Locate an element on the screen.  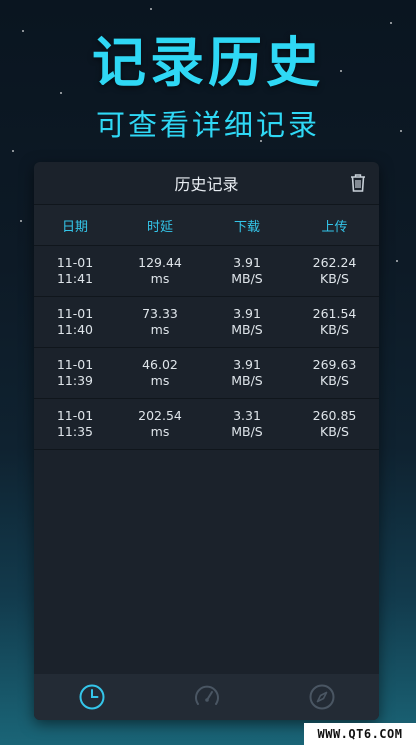
clock-icon is located at coordinates (91, 697).